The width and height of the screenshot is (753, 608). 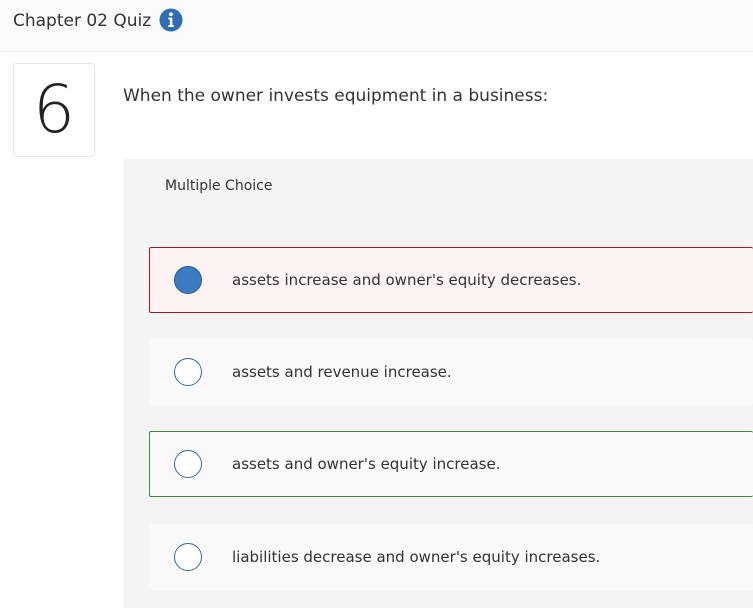 What do you see at coordinates (82, 21) in the screenshot?
I see `quiz-title: Chapter 02 Quiz` at bounding box center [82, 21].